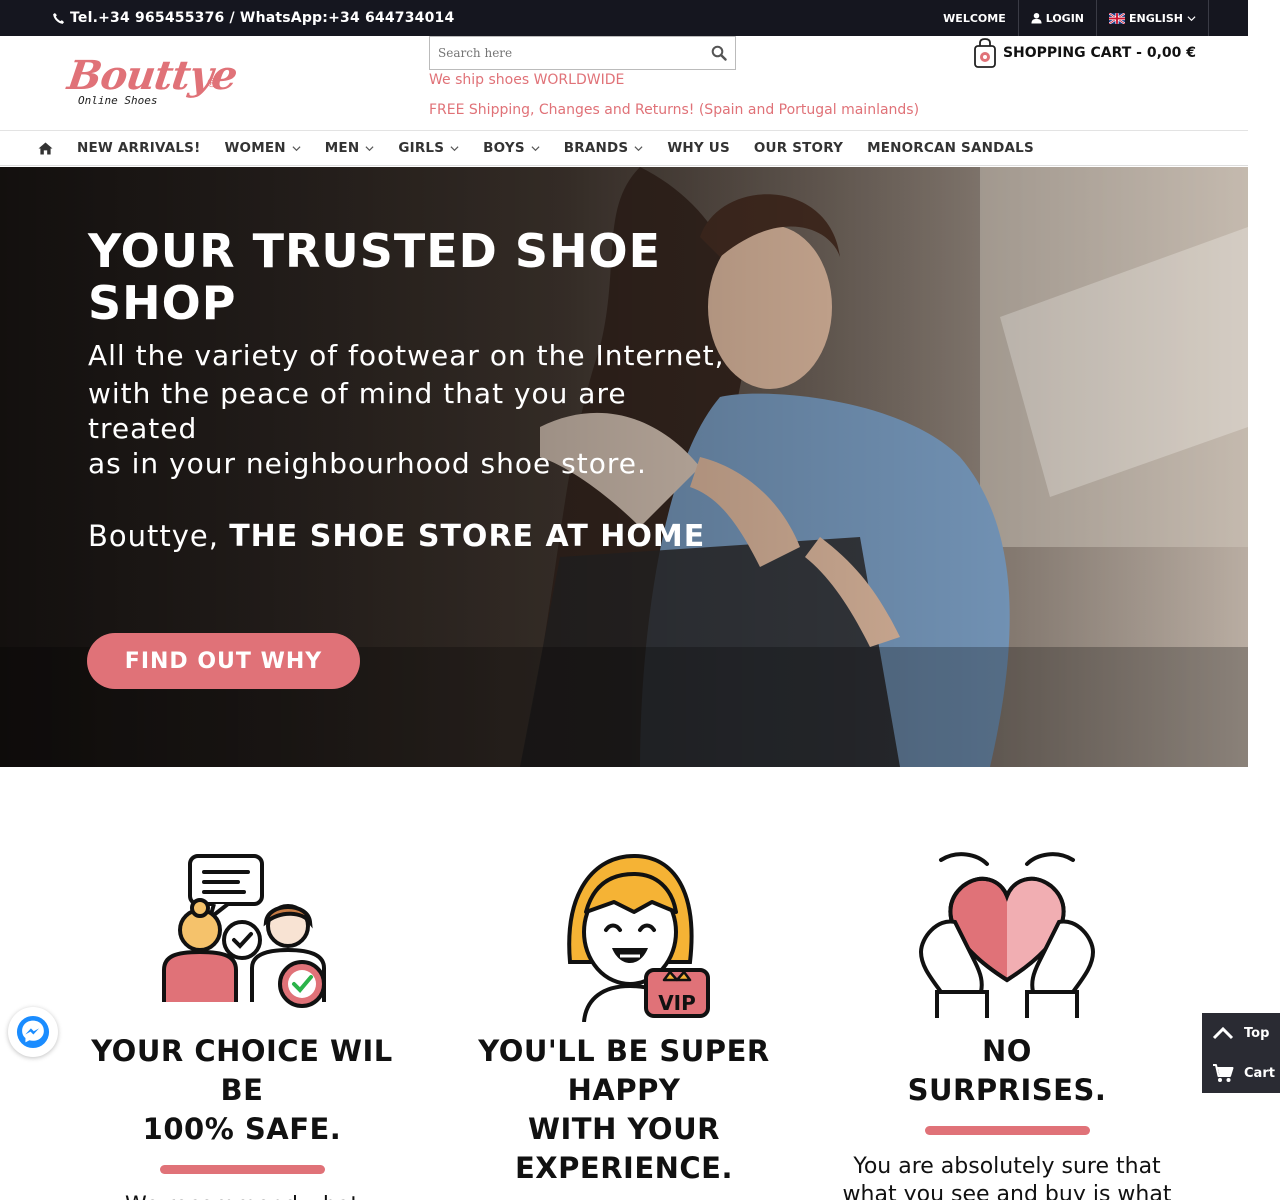 This screenshot has width=1280, height=1200. I want to click on back-to-top-button: Top, so click(1241, 1033).